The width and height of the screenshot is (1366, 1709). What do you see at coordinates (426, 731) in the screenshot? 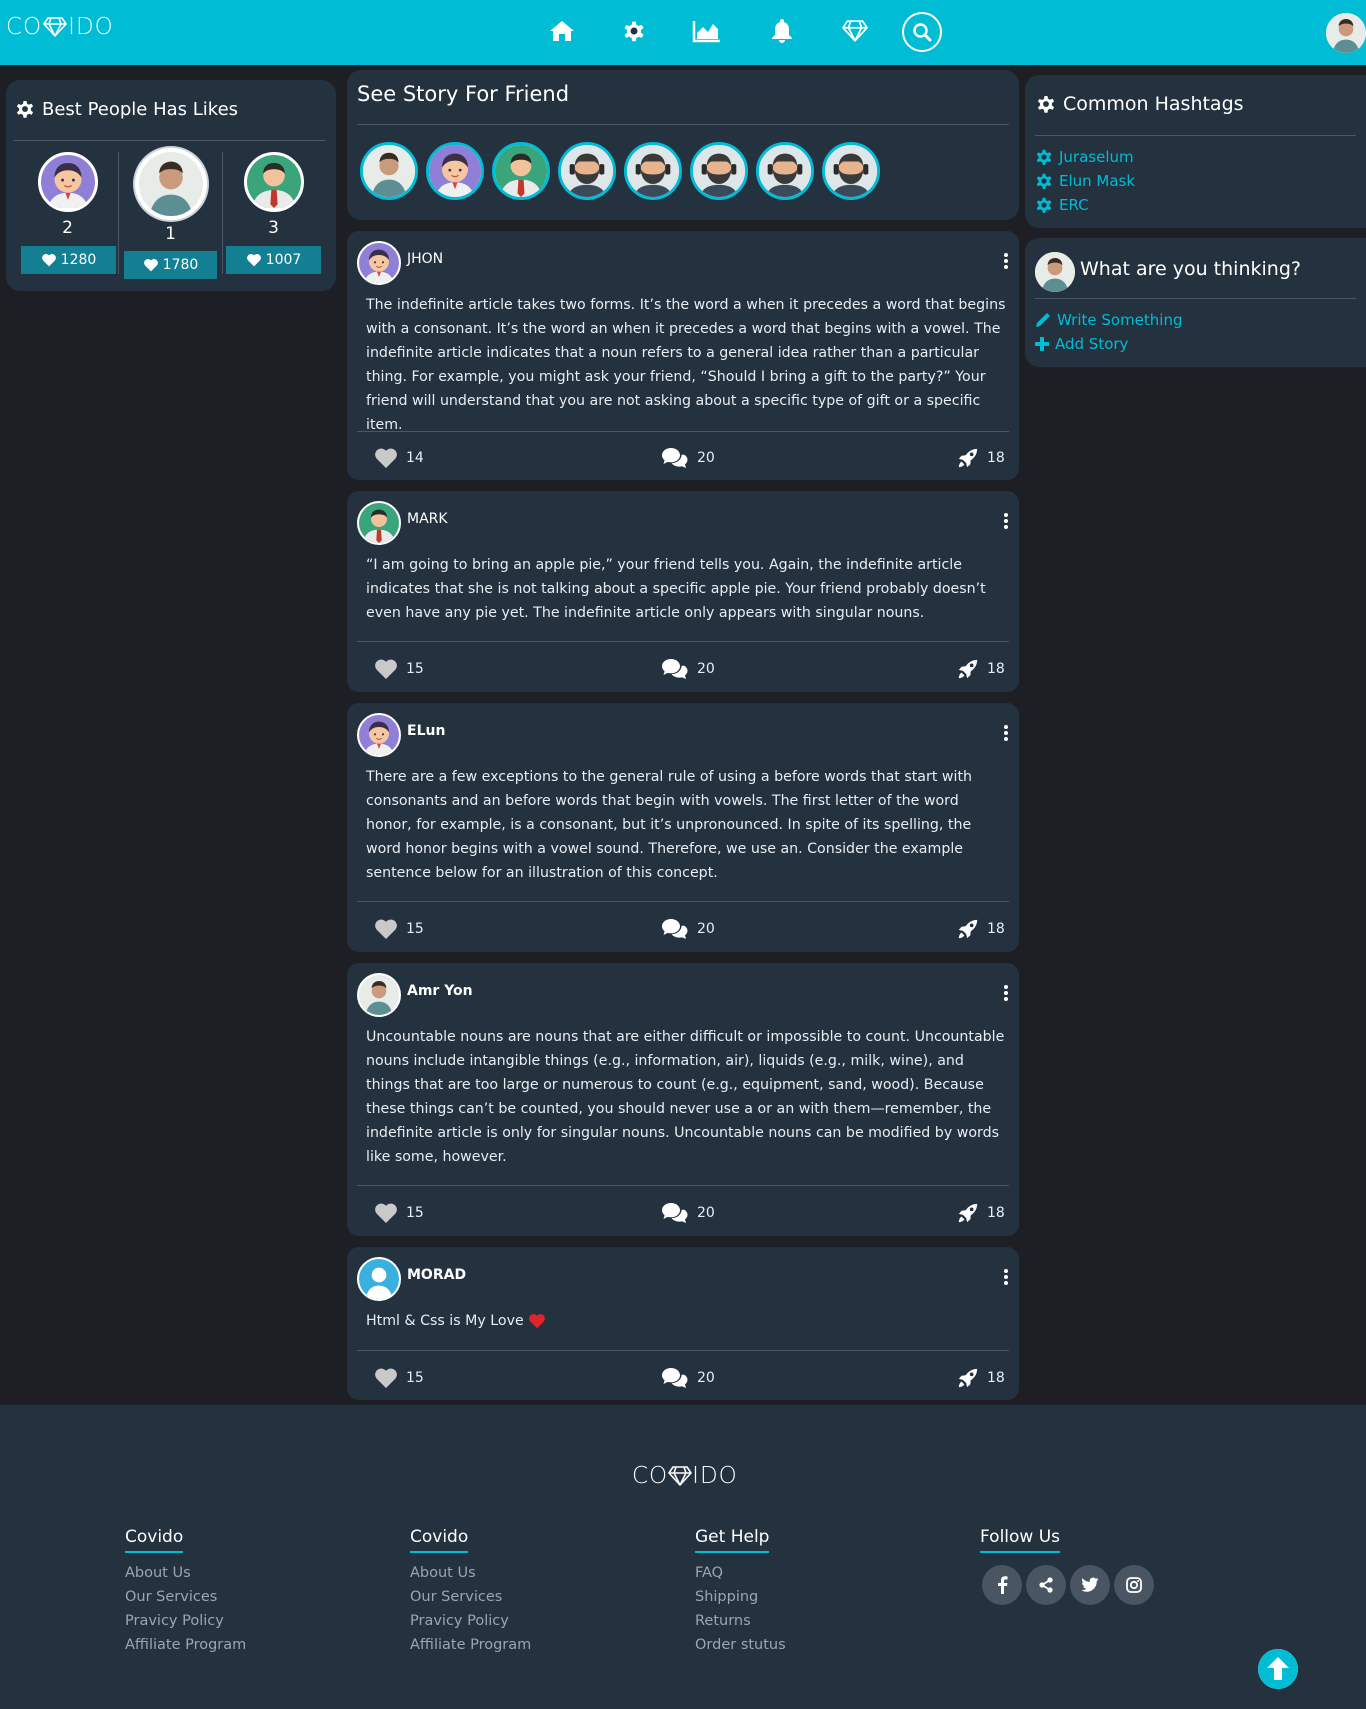
I see `post-author-name: ELun` at bounding box center [426, 731].